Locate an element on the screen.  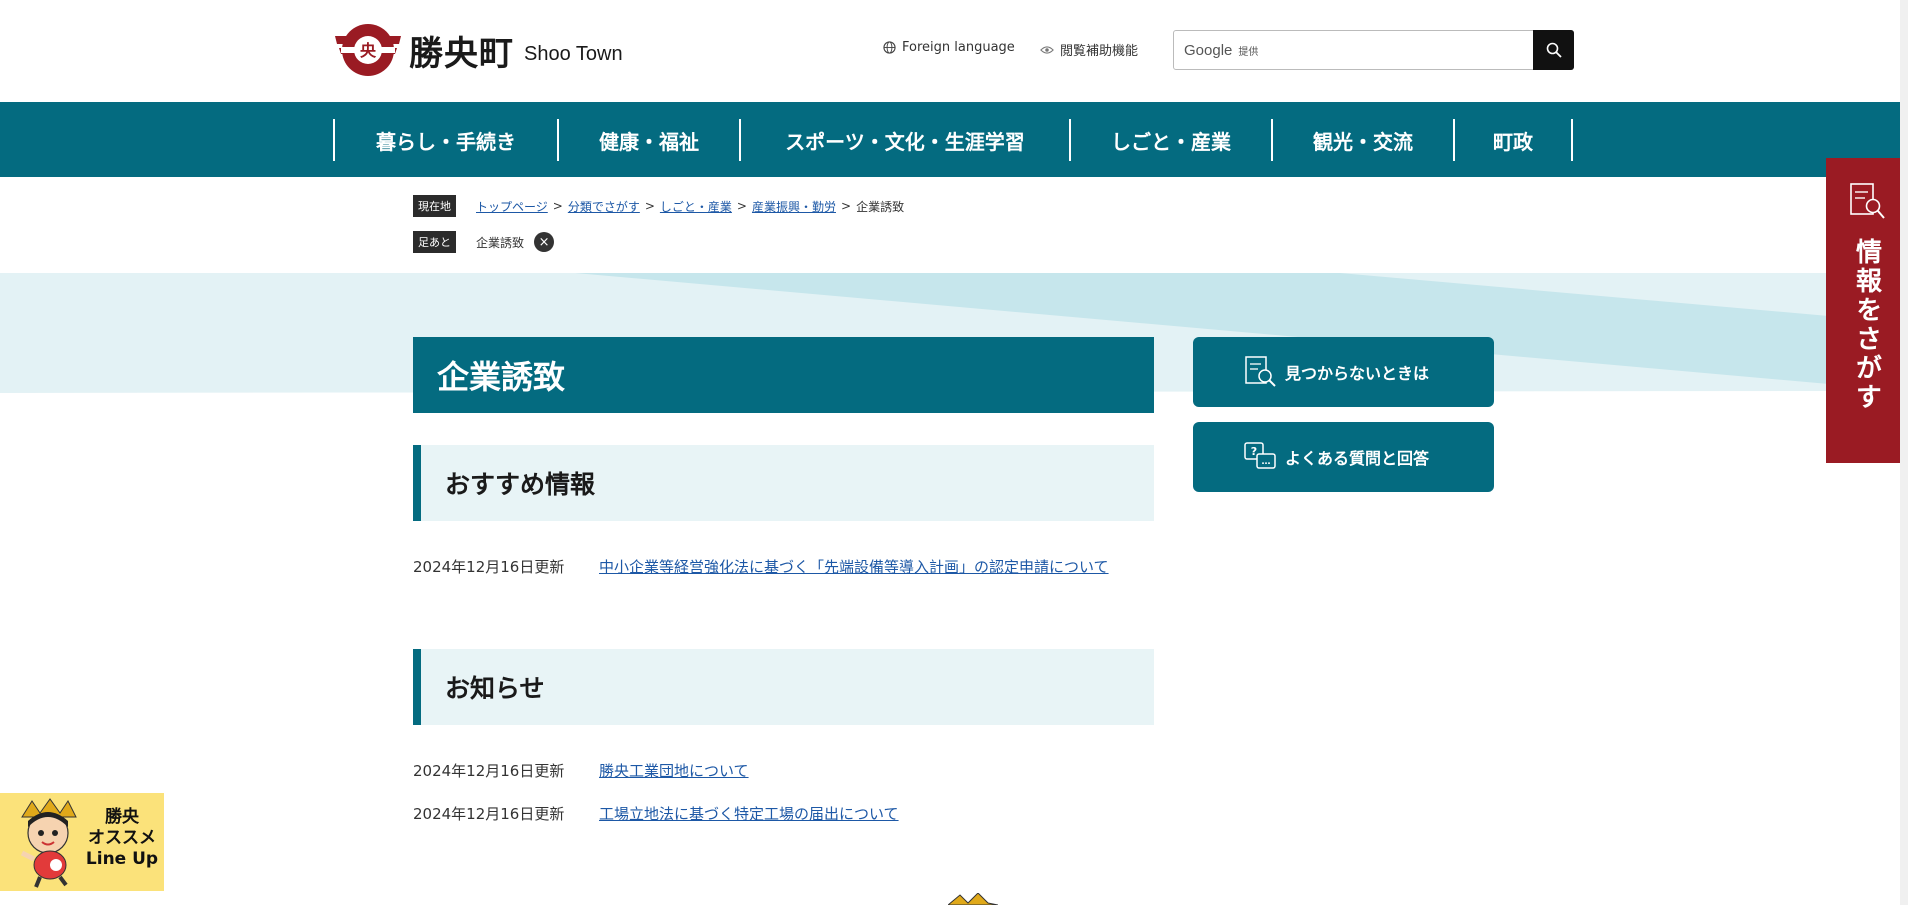
gnav-label: 町政 is located at coordinates (1513, 141).